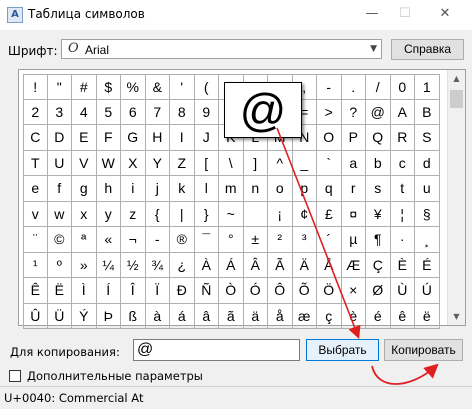 The width and height of the screenshot is (472, 409). What do you see at coordinates (255, 240) in the screenshot?
I see `character-cell: ±` at bounding box center [255, 240].